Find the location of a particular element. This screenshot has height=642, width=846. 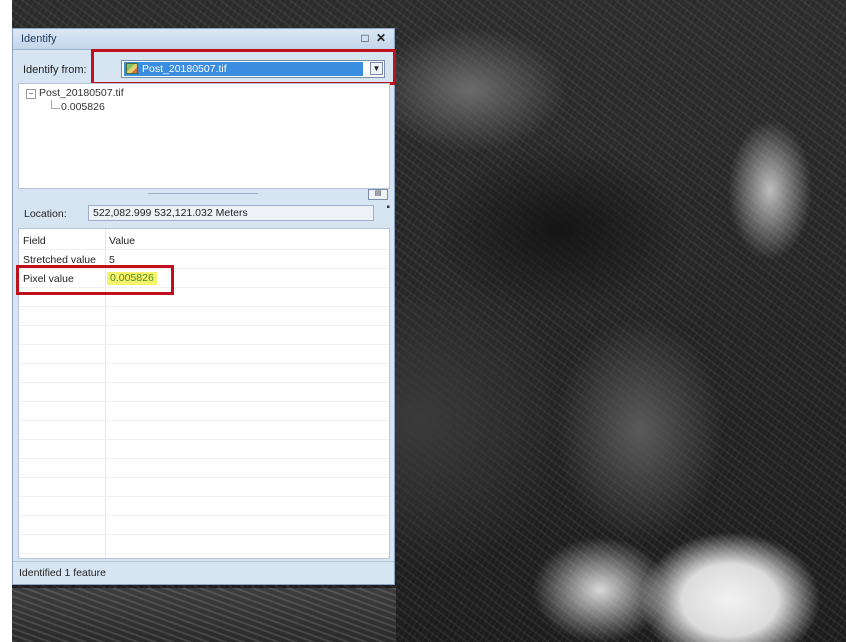

results-tree: − Post_20180507.tif 0.005826 is located at coordinates (204, 136).